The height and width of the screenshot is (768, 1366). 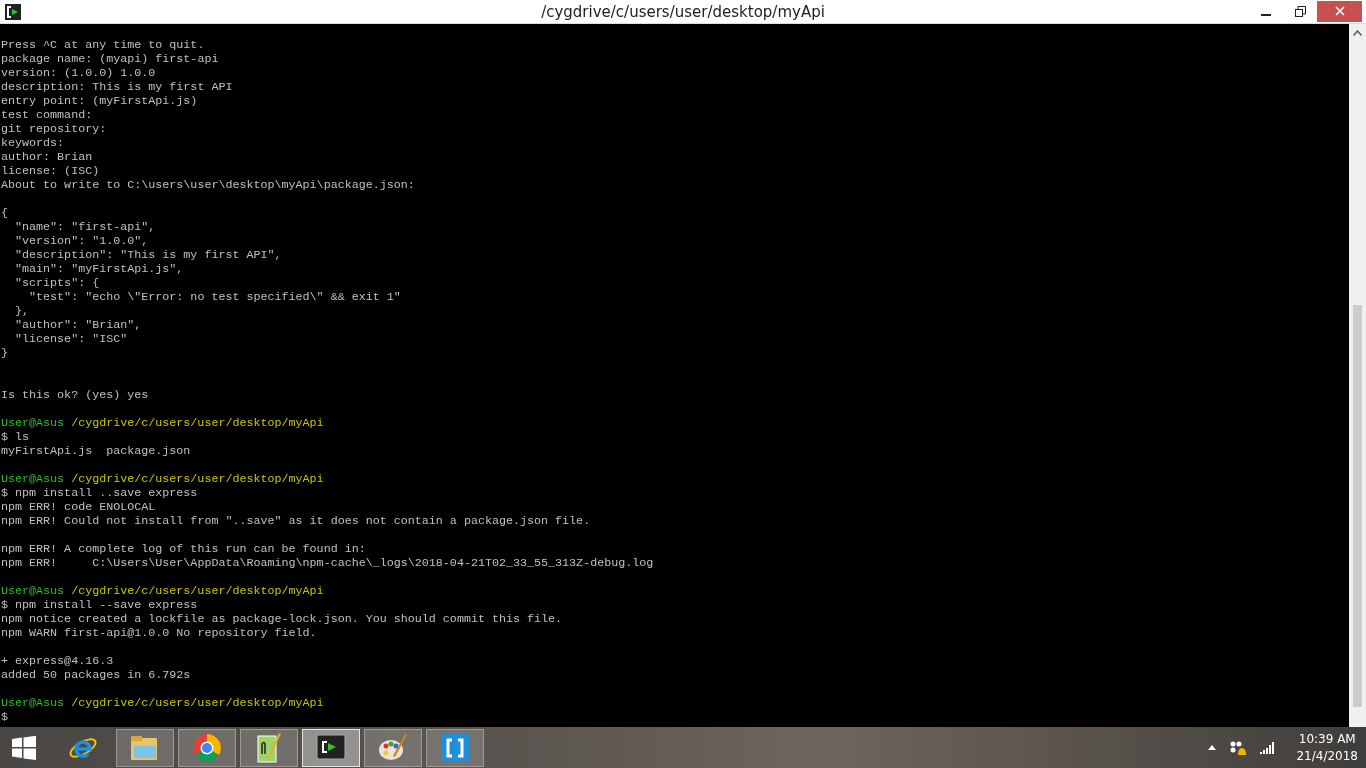 What do you see at coordinates (1300, 11) in the screenshot?
I see `restore-icon` at bounding box center [1300, 11].